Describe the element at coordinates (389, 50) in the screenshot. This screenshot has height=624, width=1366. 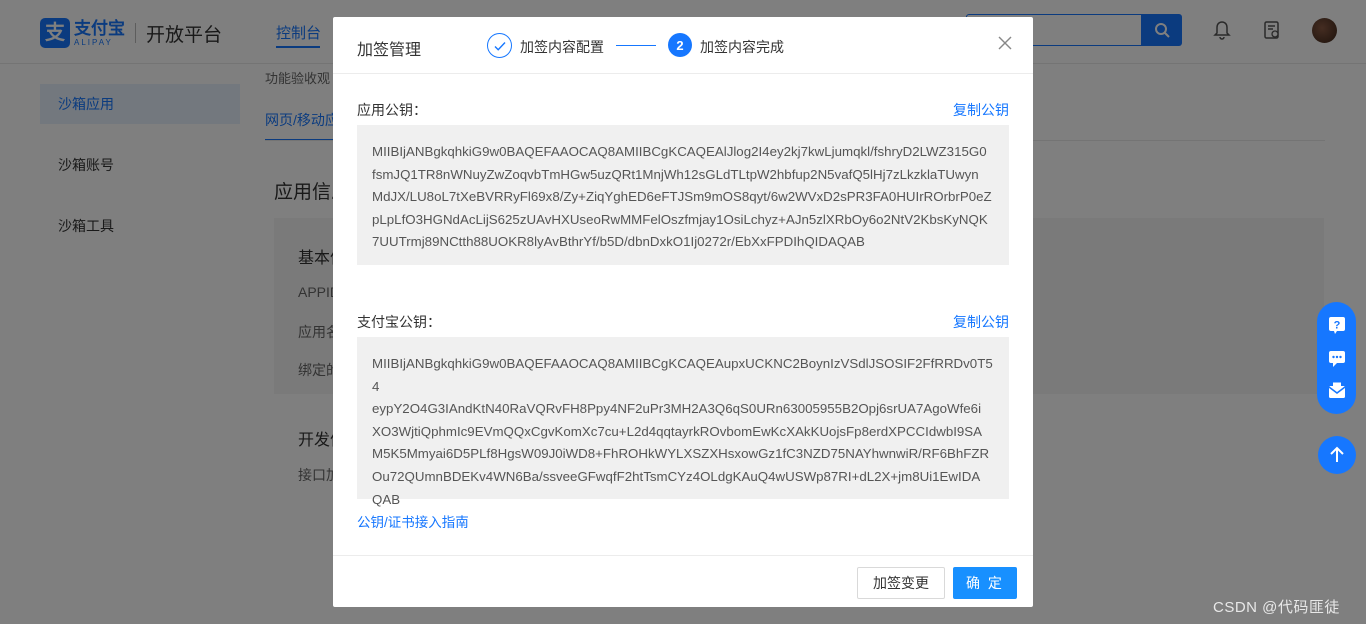
I see `modal-title: 加签管理` at that location.